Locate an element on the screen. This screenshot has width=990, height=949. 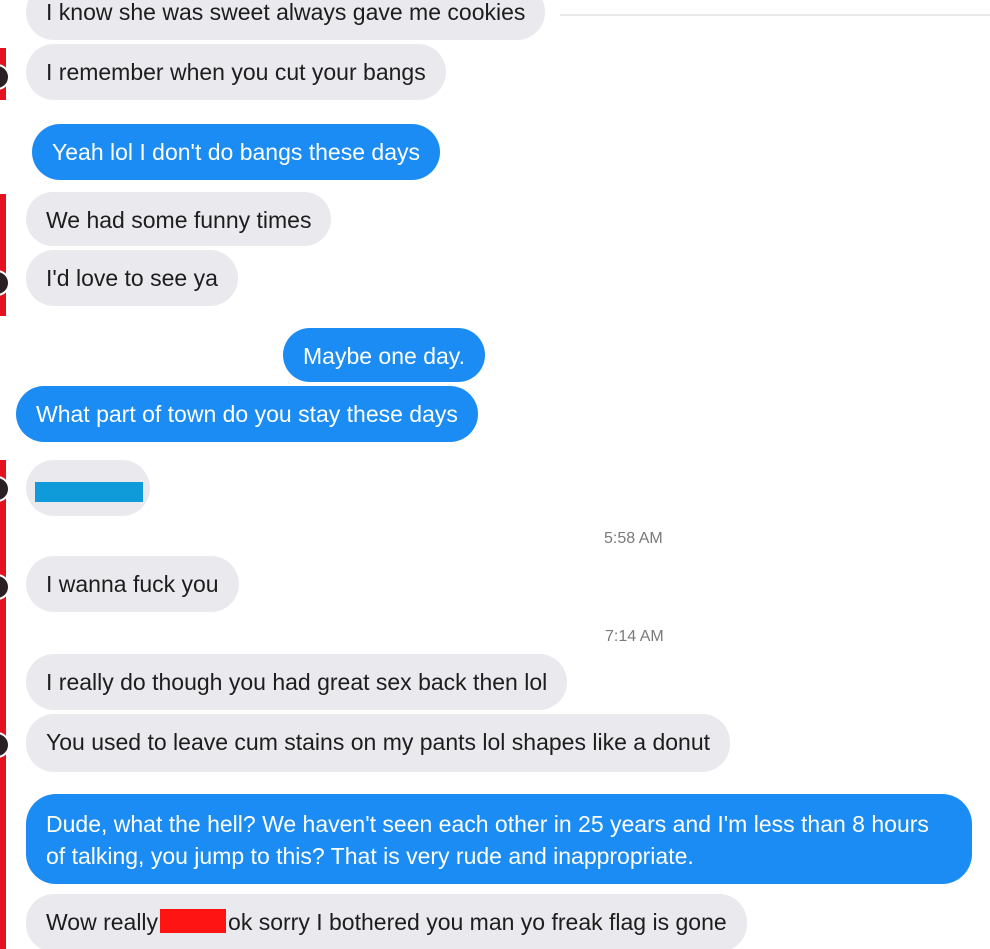
message-text: Wow really is located at coordinates (102, 922).